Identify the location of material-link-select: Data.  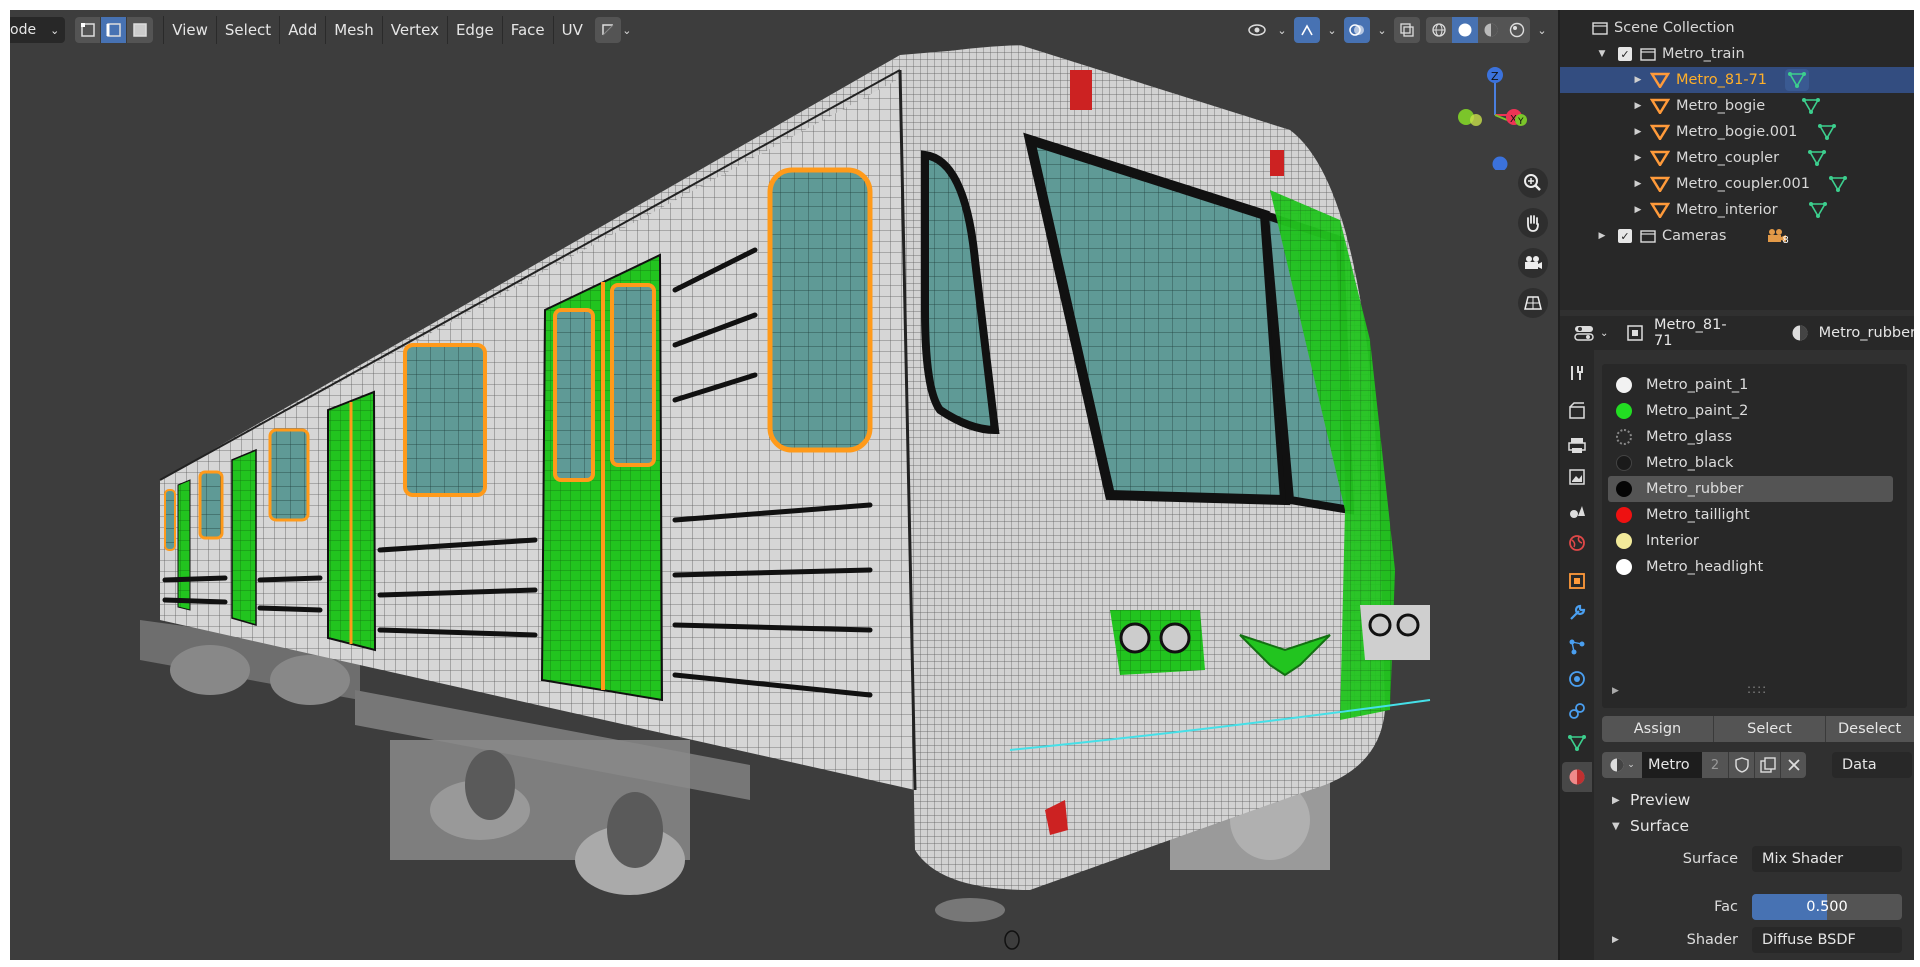
(1872, 765).